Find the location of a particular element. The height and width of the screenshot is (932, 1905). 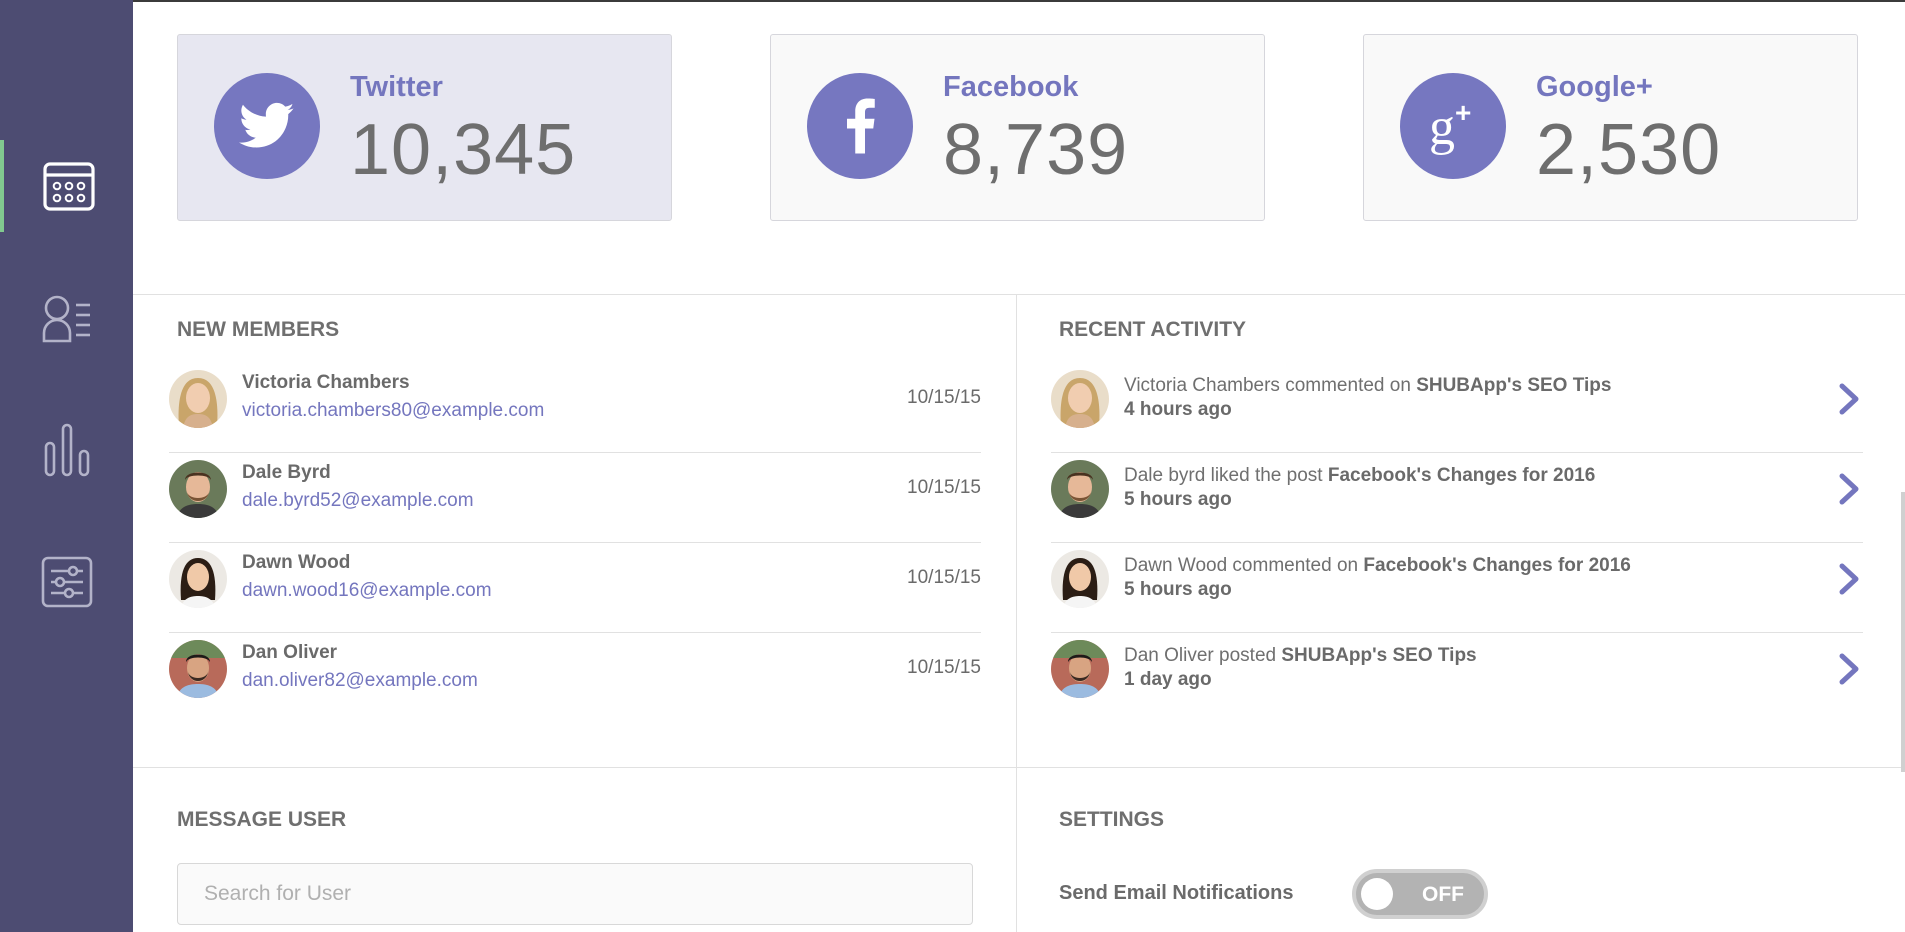

toggle-knob is located at coordinates (1377, 894).